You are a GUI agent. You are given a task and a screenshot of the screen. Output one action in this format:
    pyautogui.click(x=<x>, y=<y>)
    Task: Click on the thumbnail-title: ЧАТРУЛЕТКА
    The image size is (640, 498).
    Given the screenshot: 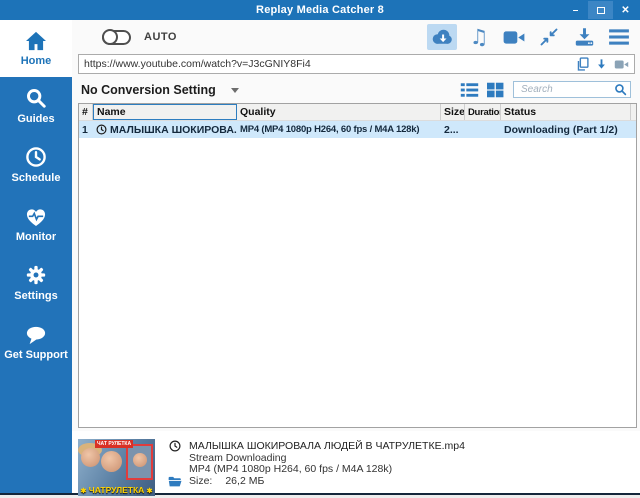 What is the action you would take?
    pyautogui.click(x=116, y=490)
    